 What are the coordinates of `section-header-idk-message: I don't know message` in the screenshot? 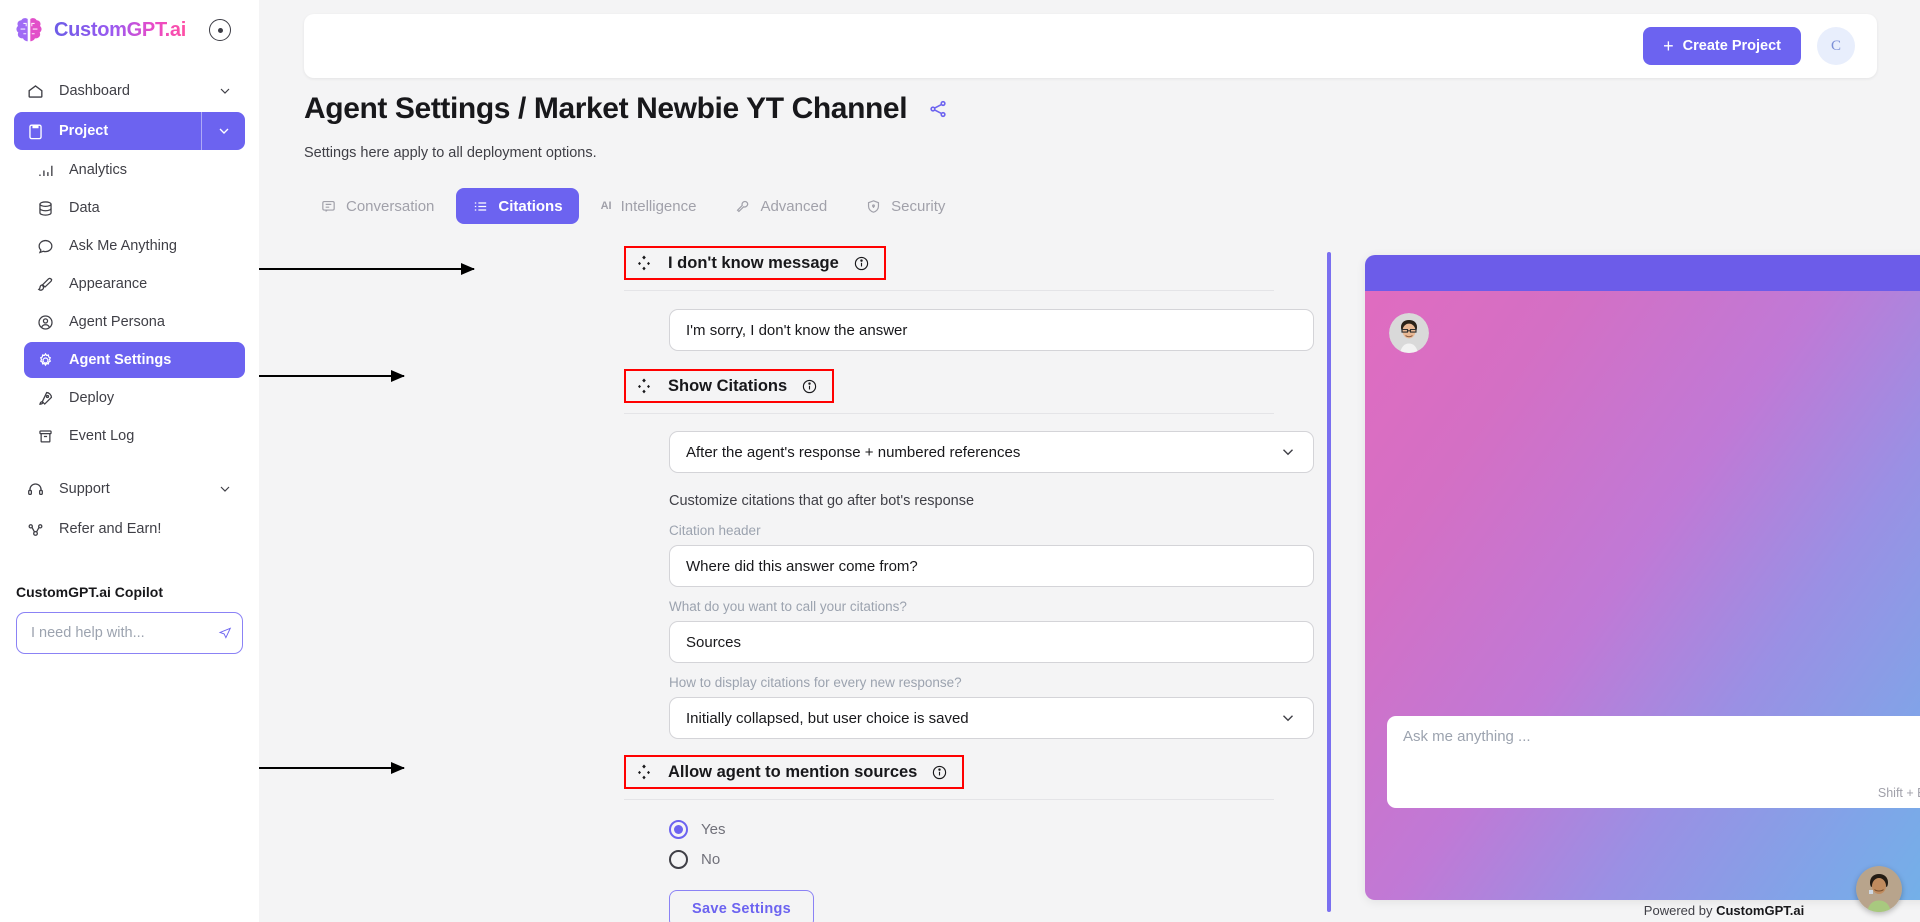 It's located at (755, 263).